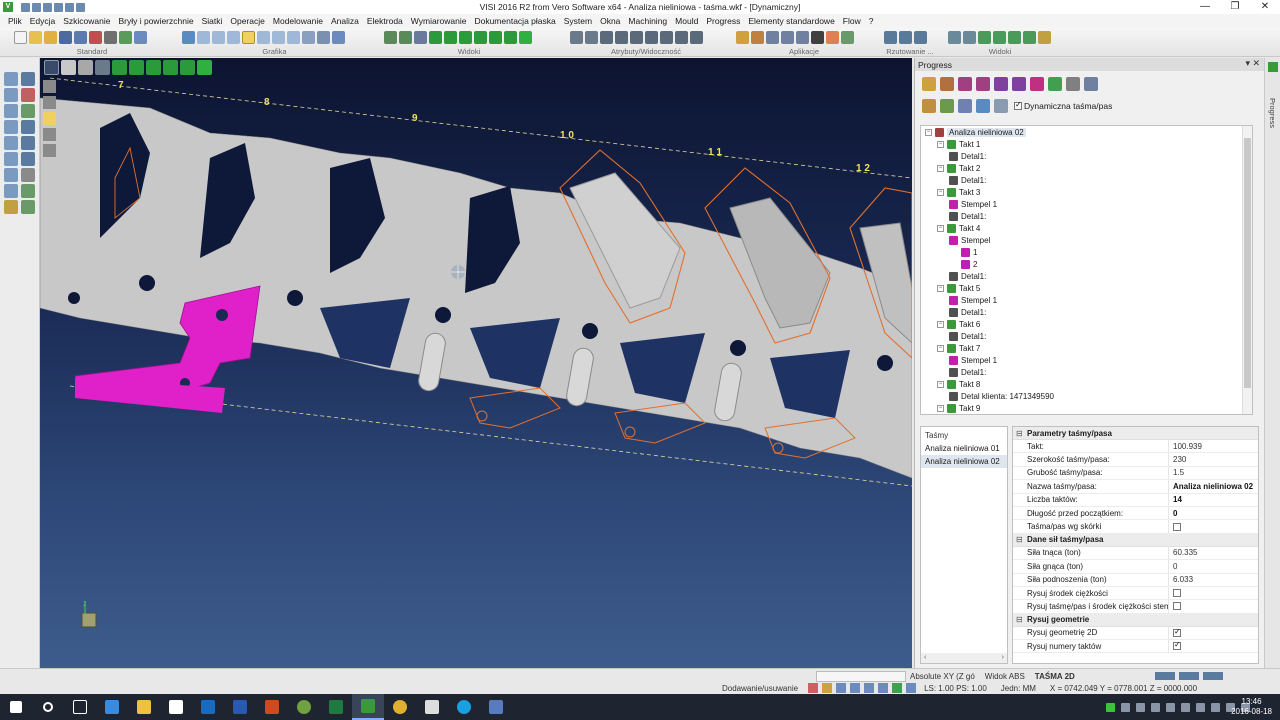  I want to click on property-value: 100.939, so click(1213, 446).